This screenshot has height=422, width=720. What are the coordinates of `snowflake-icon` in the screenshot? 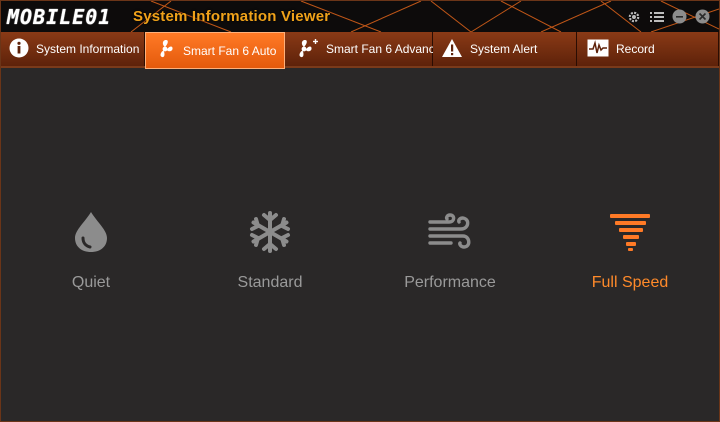 It's located at (270, 232).